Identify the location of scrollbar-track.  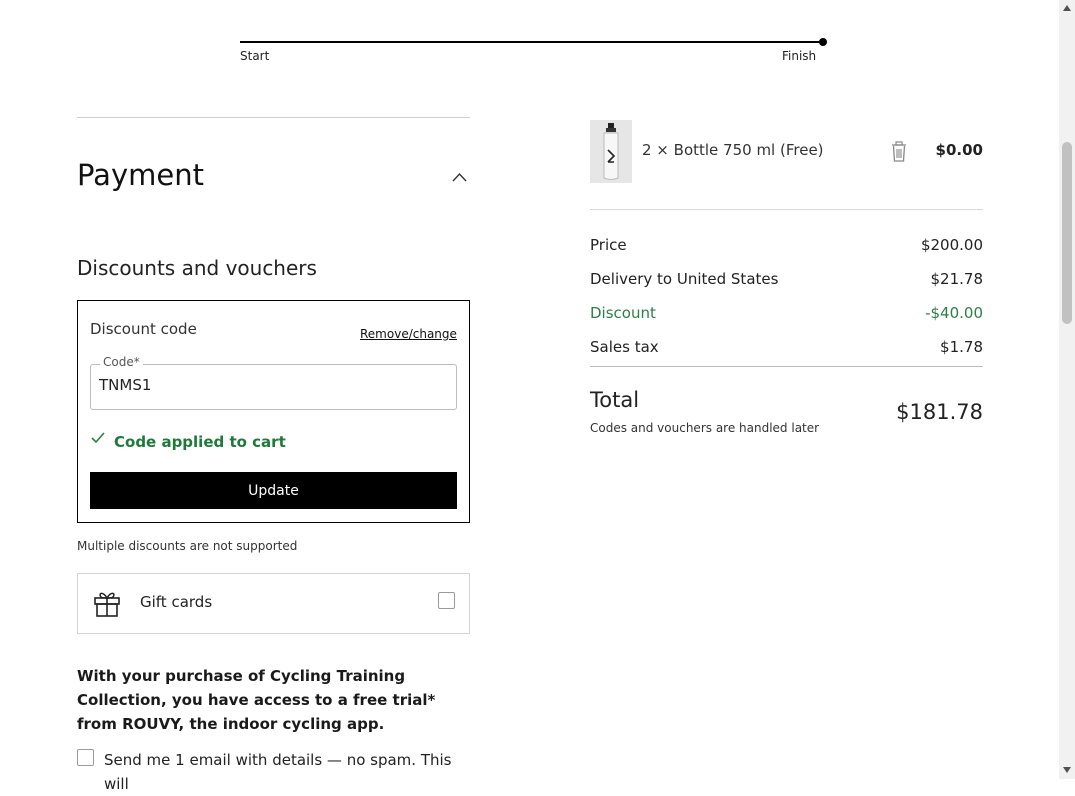
(1067, 389).